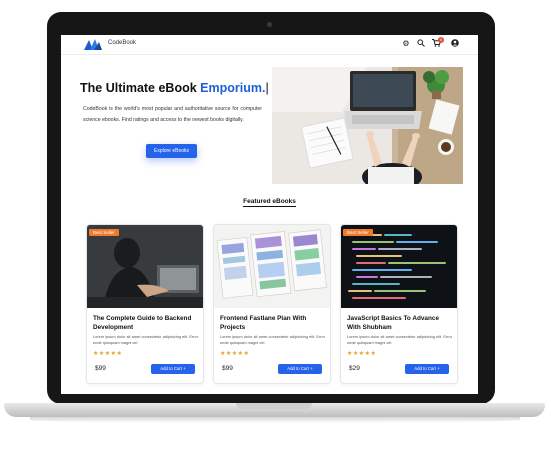 This screenshot has width=551, height=453. What do you see at coordinates (171, 151) in the screenshot?
I see `explore-ebooks-button: Explore eBooks` at bounding box center [171, 151].